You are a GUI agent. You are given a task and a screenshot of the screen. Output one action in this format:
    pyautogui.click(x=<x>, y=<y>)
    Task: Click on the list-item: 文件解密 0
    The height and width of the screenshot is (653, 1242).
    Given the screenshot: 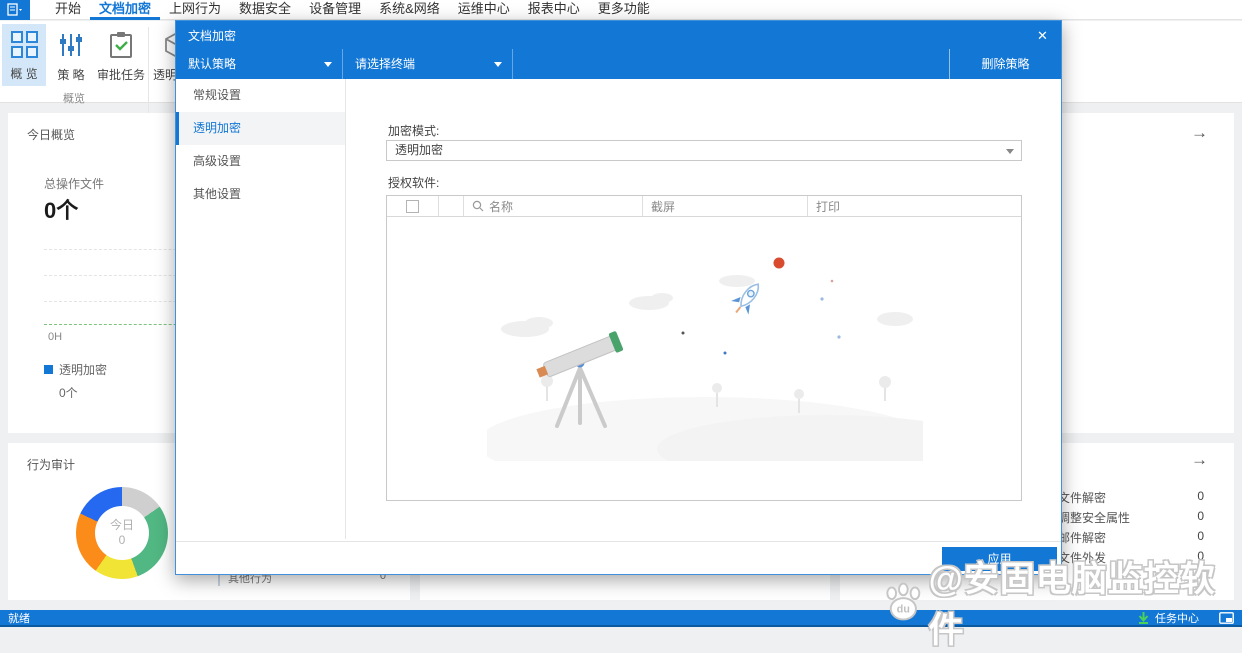 What is the action you would take?
    pyautogui.click(x=1131, y=499)
    